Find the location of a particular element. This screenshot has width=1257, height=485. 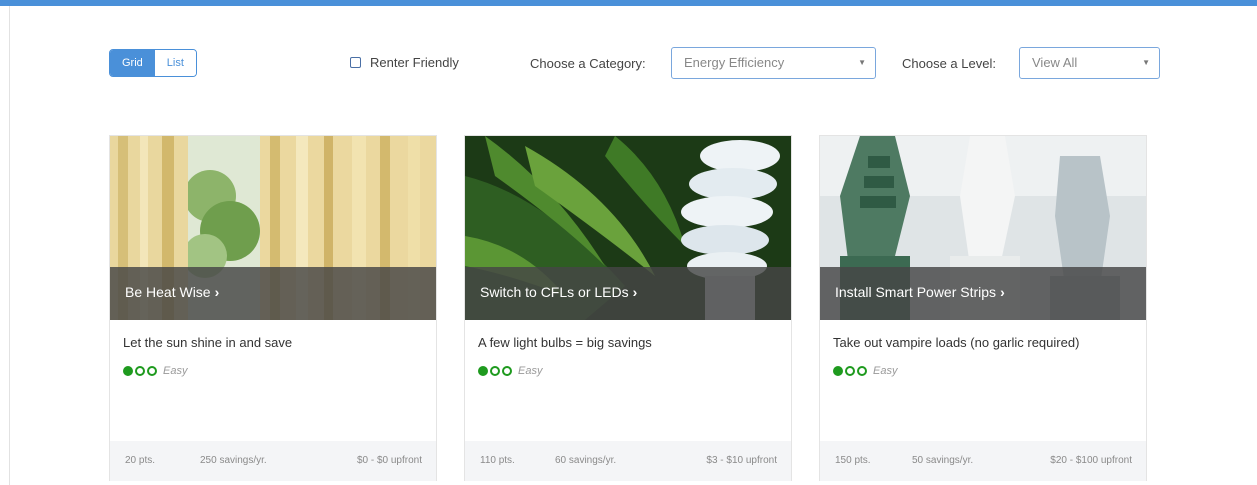

savings: 60 savings/yr. is located at coordinates (586, 460).